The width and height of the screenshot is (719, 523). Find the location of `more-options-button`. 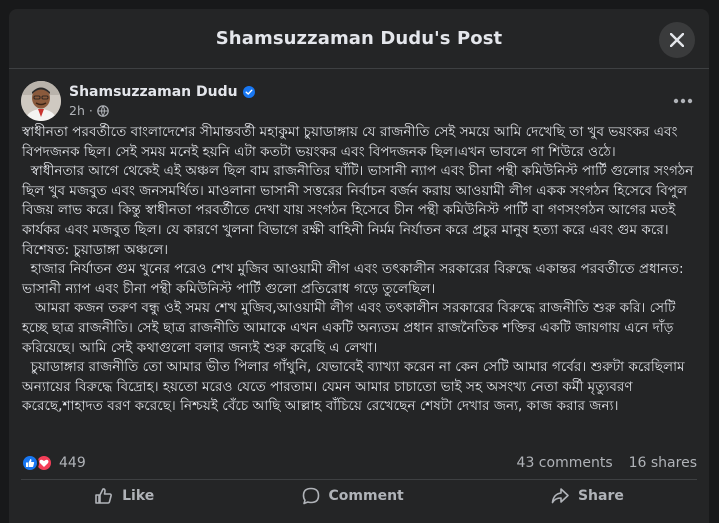

more-options-button is located at coordinates (683, 101).